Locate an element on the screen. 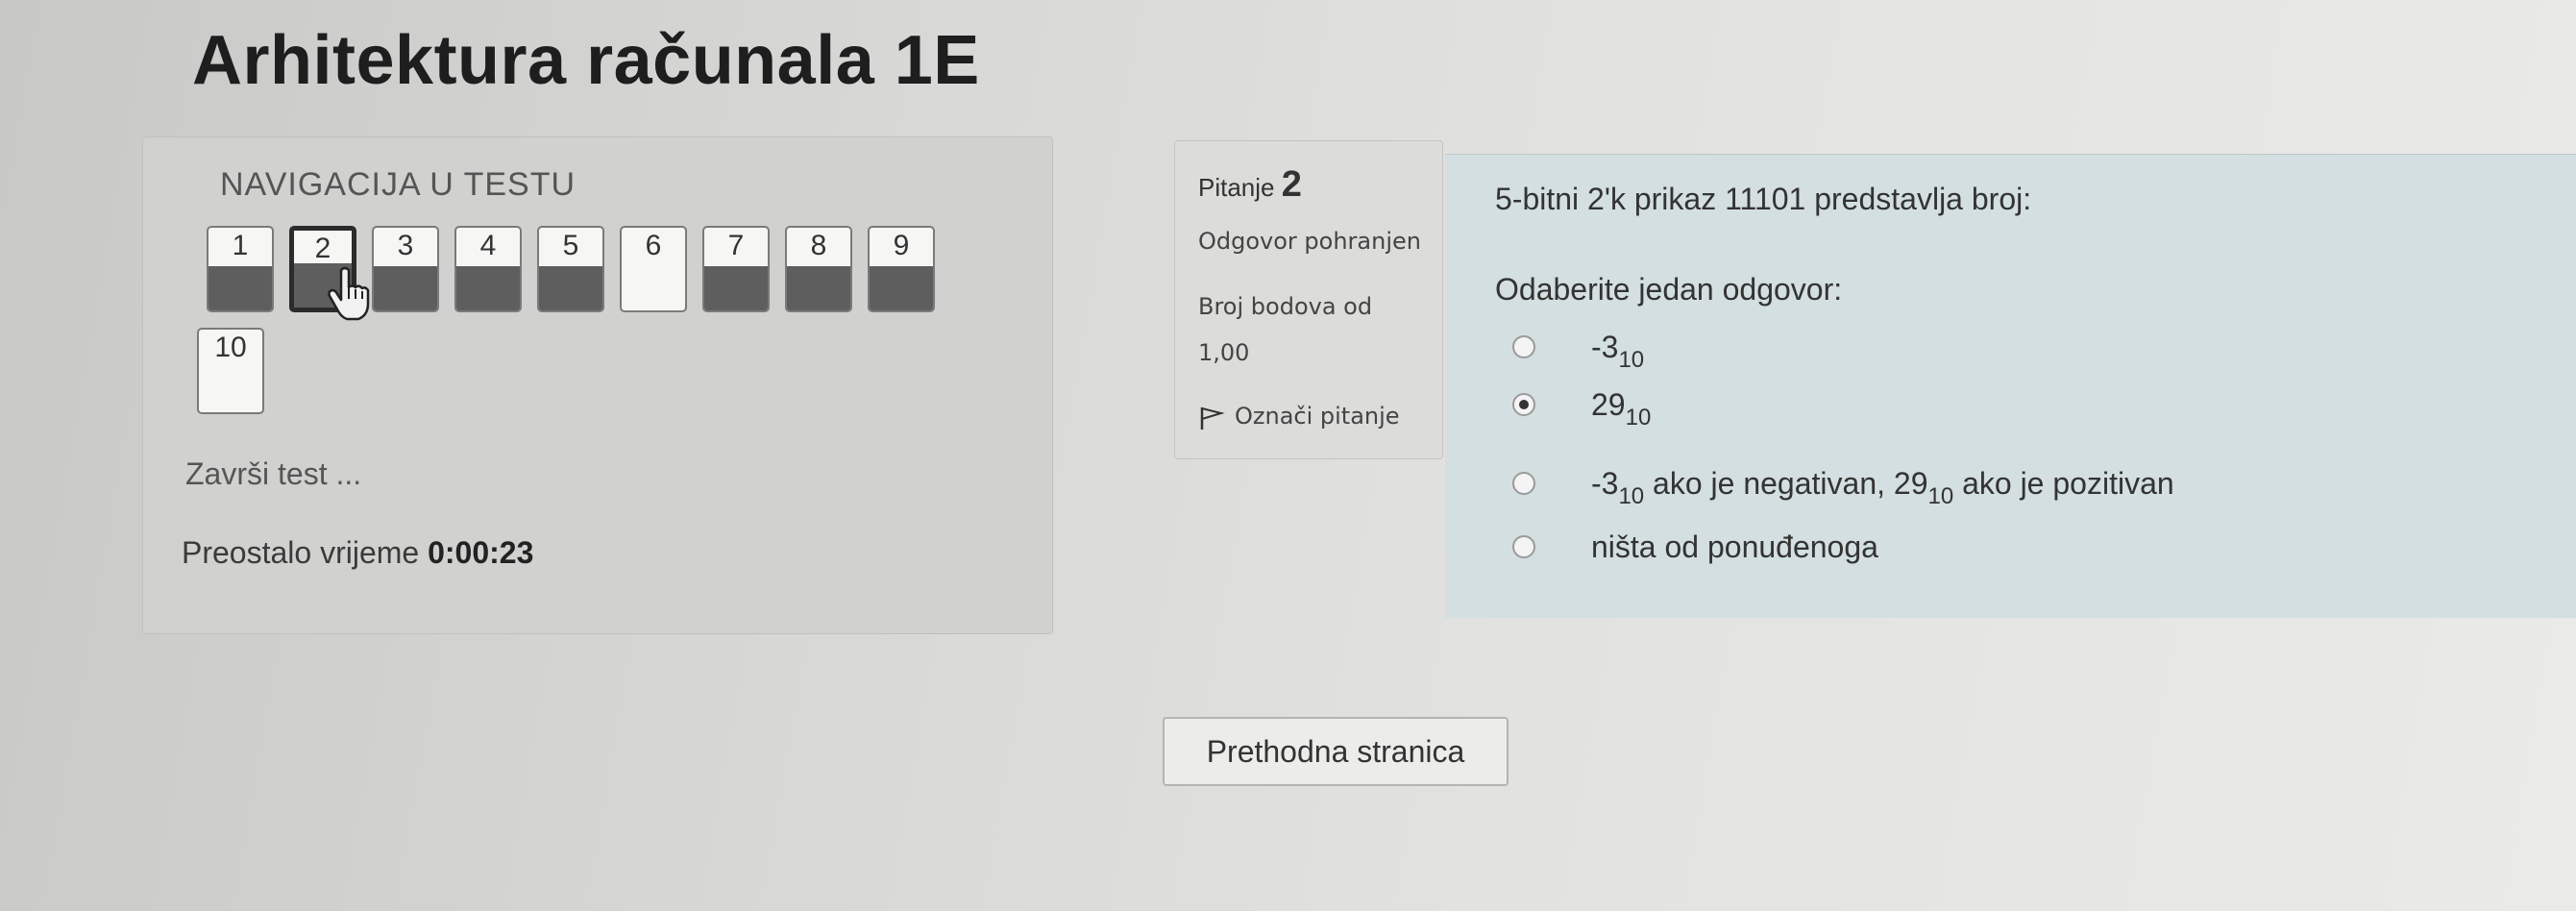  timer-value: 0:00:23 is located at coordinates (481, 553).